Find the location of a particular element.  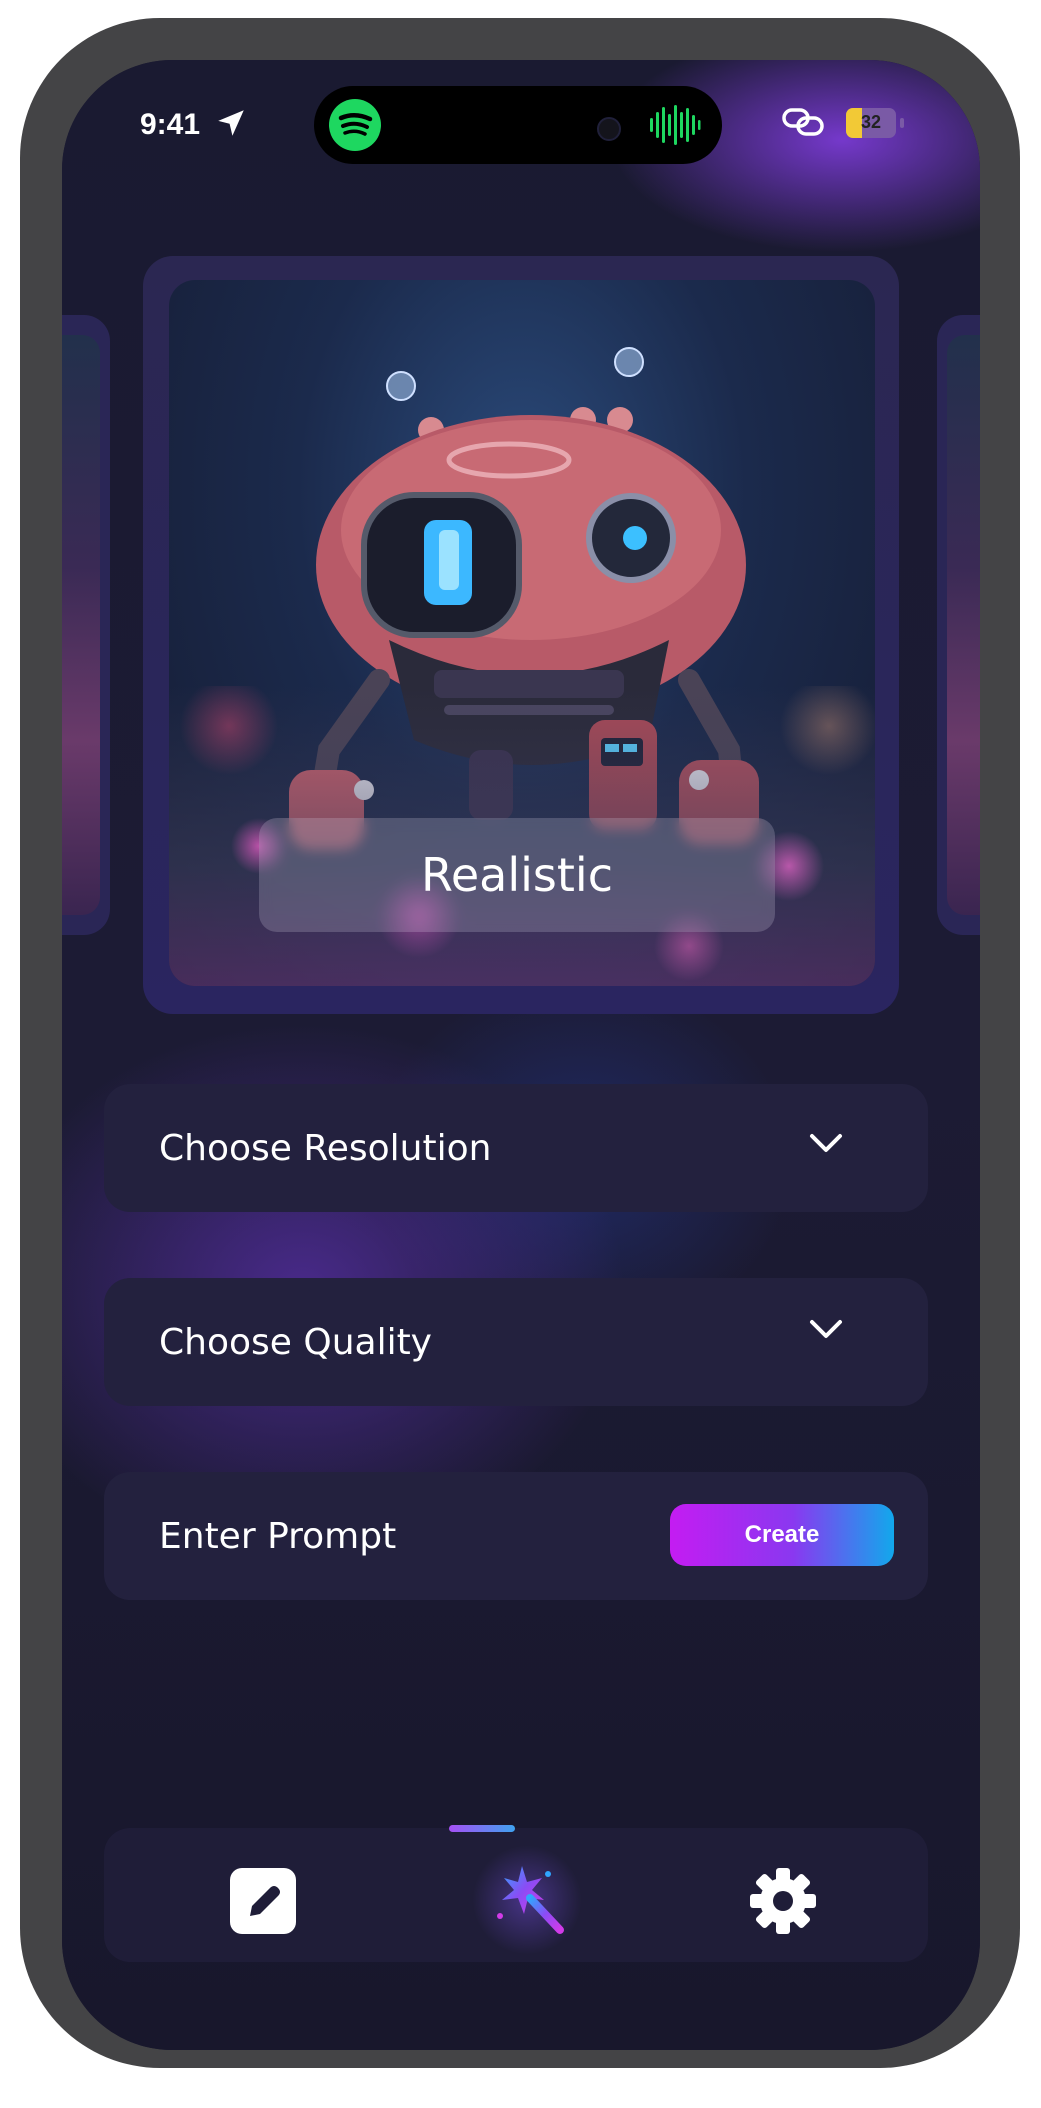

style-card-previous is located at coordinates (86, 625).